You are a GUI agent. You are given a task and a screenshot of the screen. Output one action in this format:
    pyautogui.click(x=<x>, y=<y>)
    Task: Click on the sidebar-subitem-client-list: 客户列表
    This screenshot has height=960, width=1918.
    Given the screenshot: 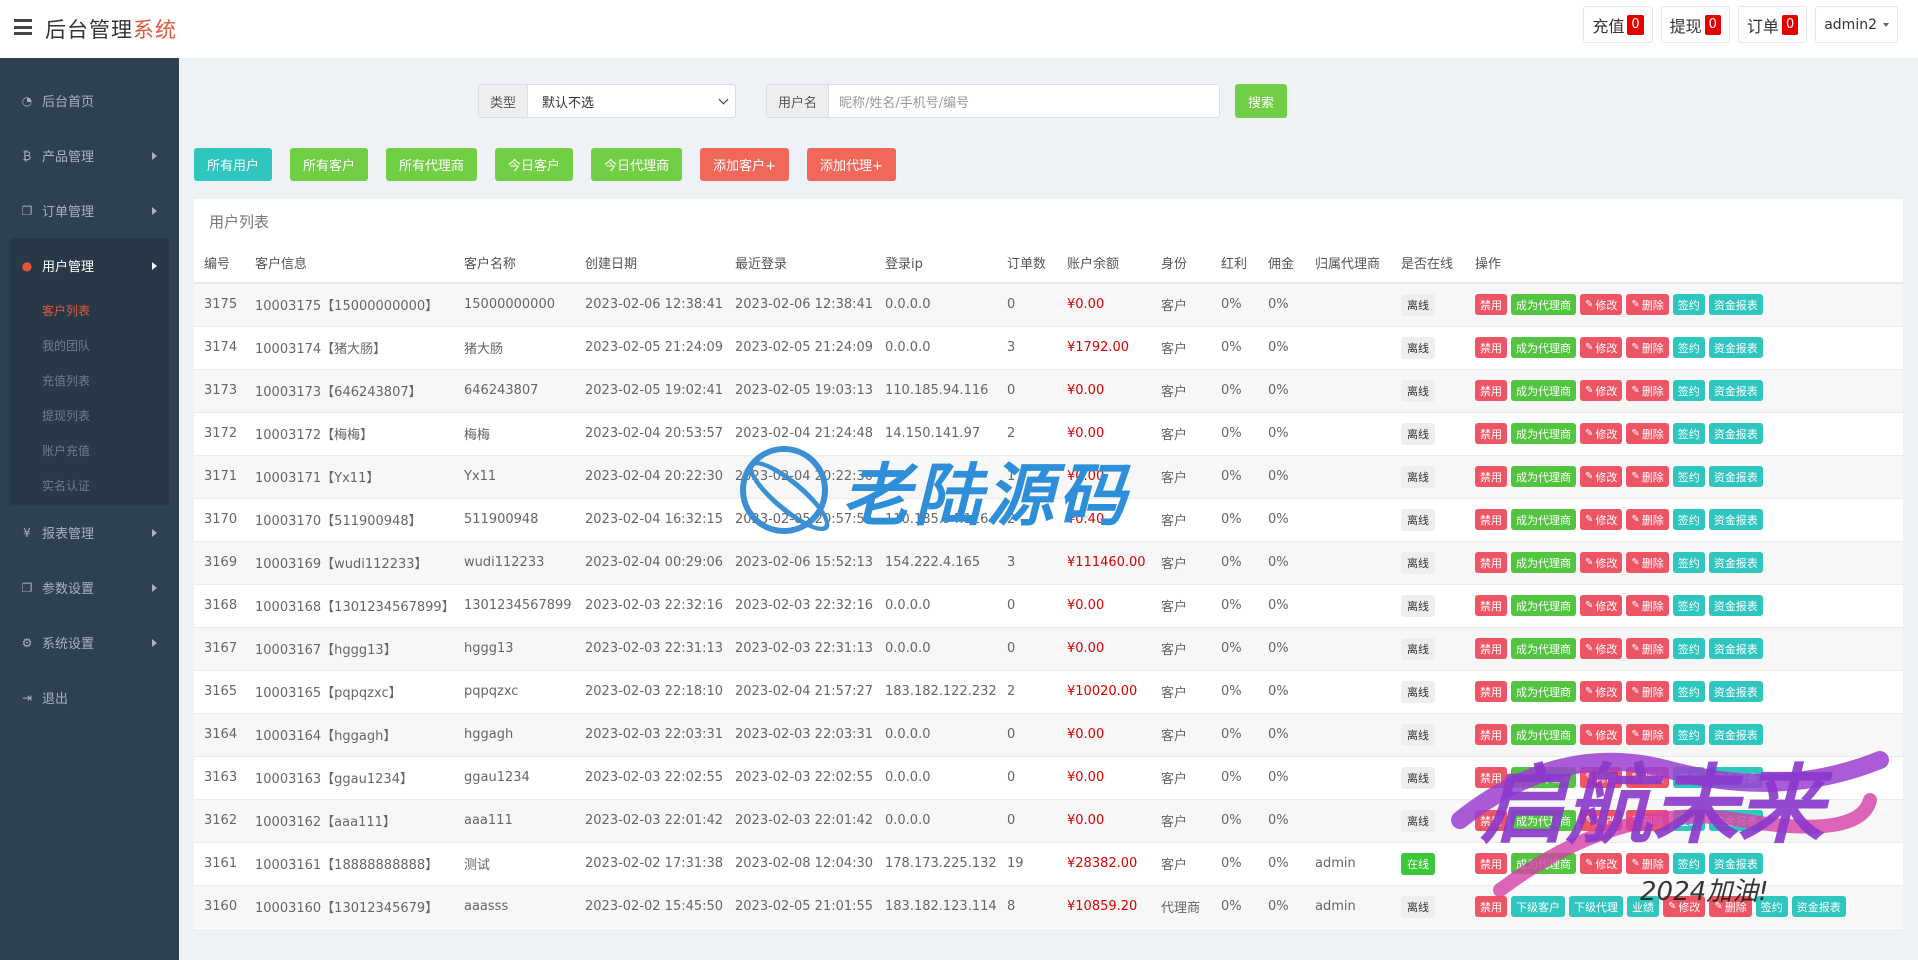 What is the action you would take?
    pyautogui.click(x=89, y=310)
    